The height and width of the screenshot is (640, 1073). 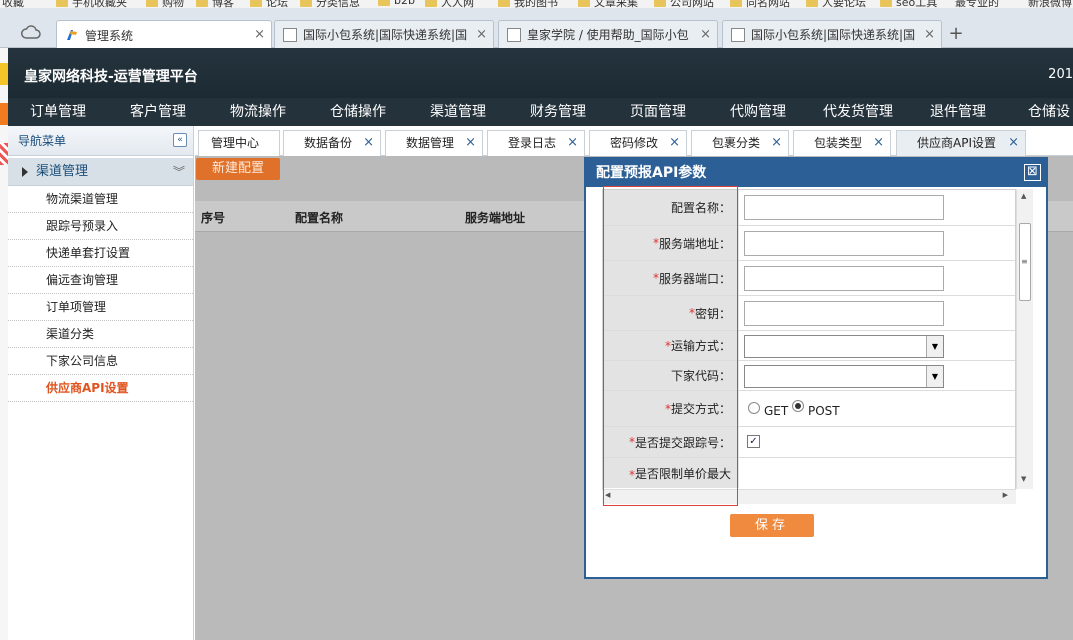 What do you see at coordinates (772, 525) in the screenshot?
I see `save-button: 保存` at bounding box center [772, 525].